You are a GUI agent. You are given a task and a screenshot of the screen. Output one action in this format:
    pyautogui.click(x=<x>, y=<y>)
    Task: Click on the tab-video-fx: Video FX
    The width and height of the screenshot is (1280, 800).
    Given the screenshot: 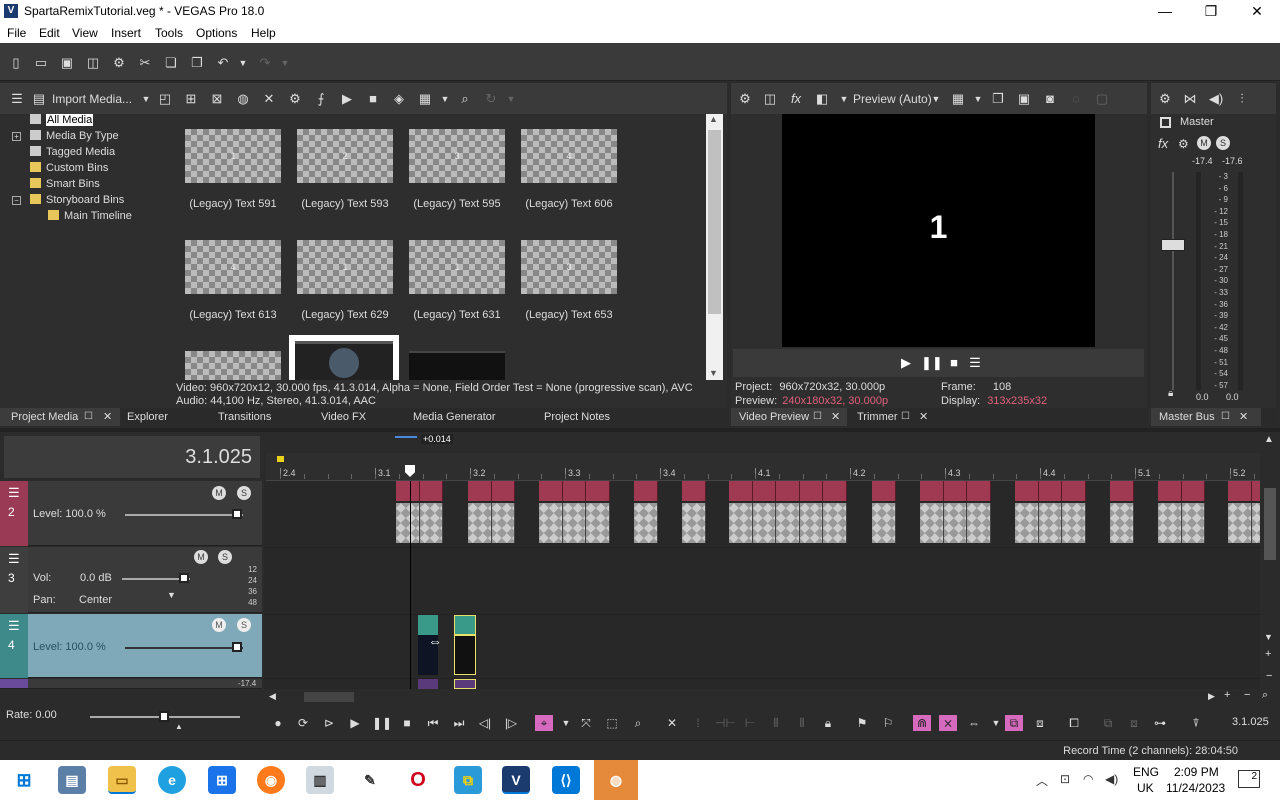 What is the action you would take?
    pyautogui.click(x=343, y=417)
    